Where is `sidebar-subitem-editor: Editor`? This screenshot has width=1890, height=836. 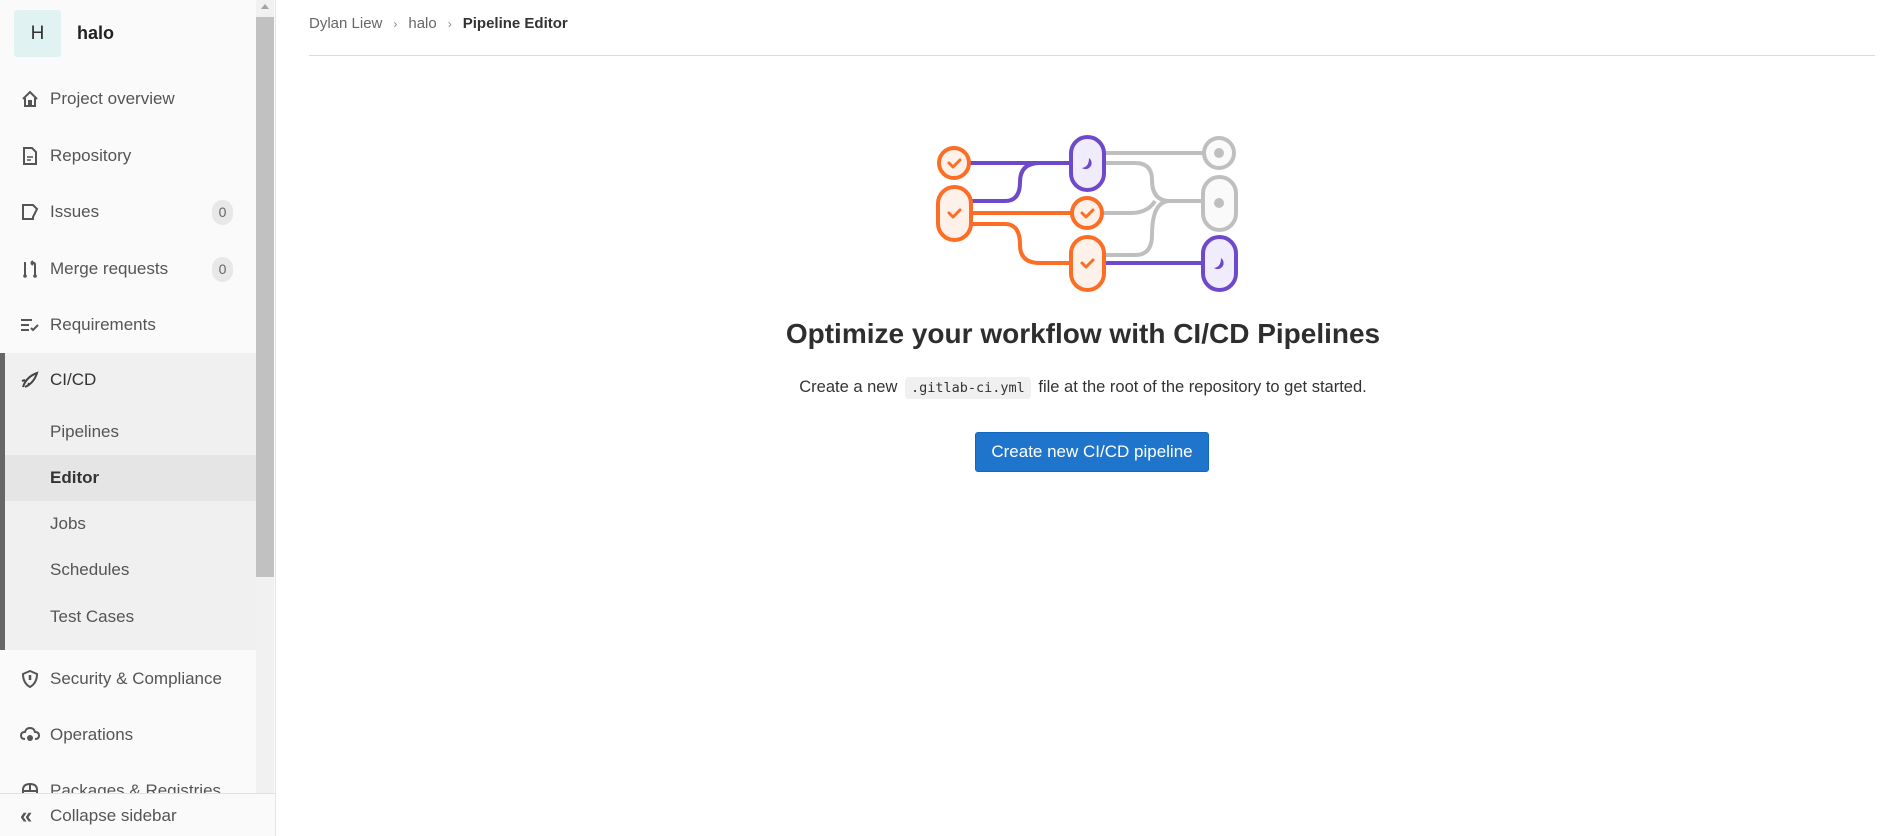
sidebar-subitem-editor: Editor is located at coordinates (130, 478).